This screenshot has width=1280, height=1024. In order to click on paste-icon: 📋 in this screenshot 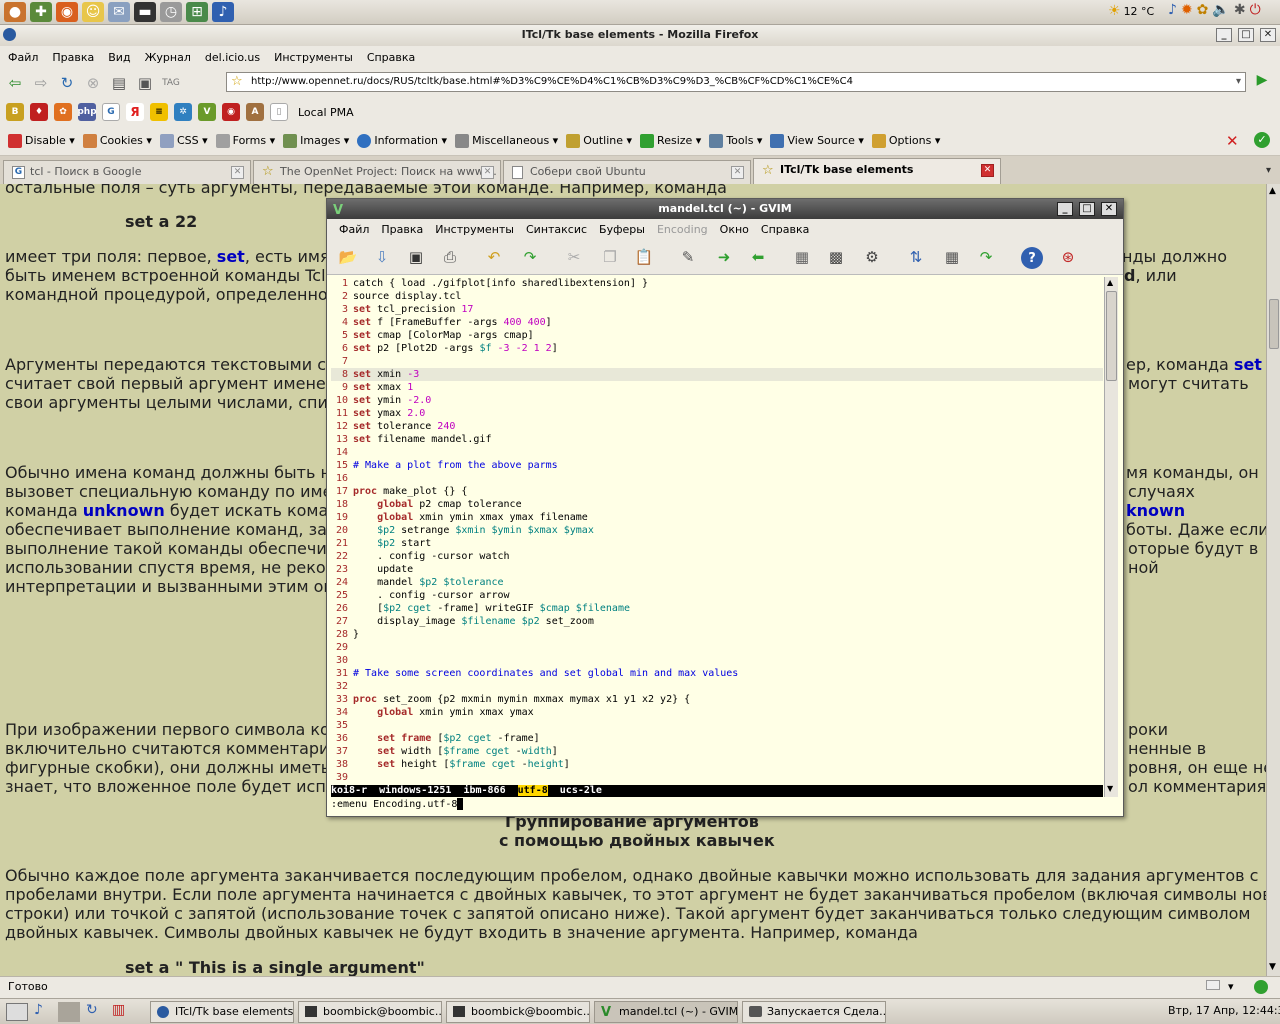, I will do `click(644, 257)`.